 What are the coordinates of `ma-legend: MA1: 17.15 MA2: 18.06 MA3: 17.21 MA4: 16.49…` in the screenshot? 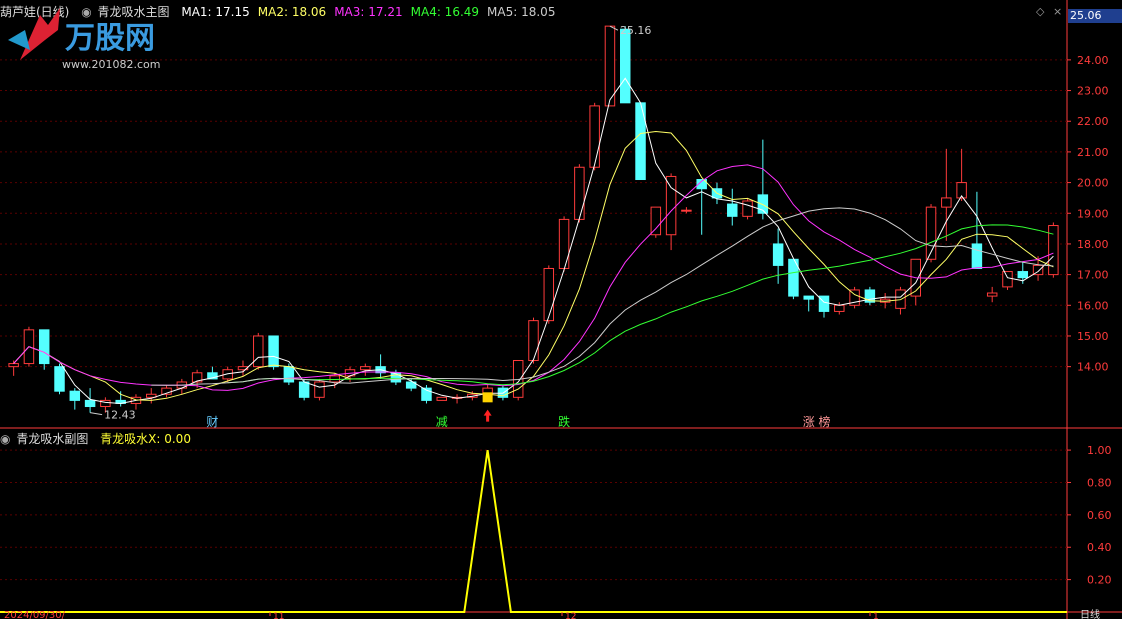 It's located at (372, 12).